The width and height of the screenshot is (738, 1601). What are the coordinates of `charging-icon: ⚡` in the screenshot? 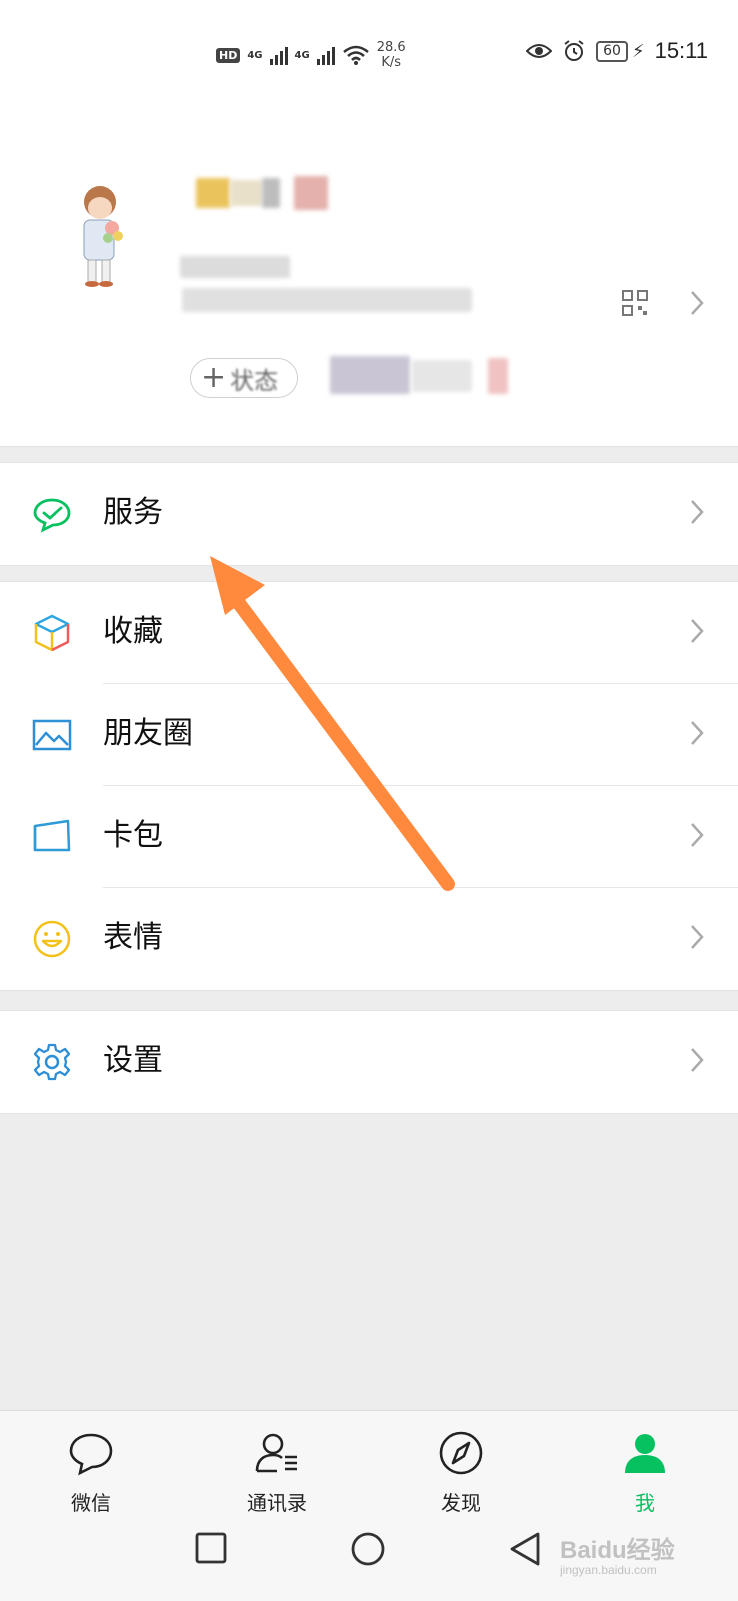 It's located at (638, 51).